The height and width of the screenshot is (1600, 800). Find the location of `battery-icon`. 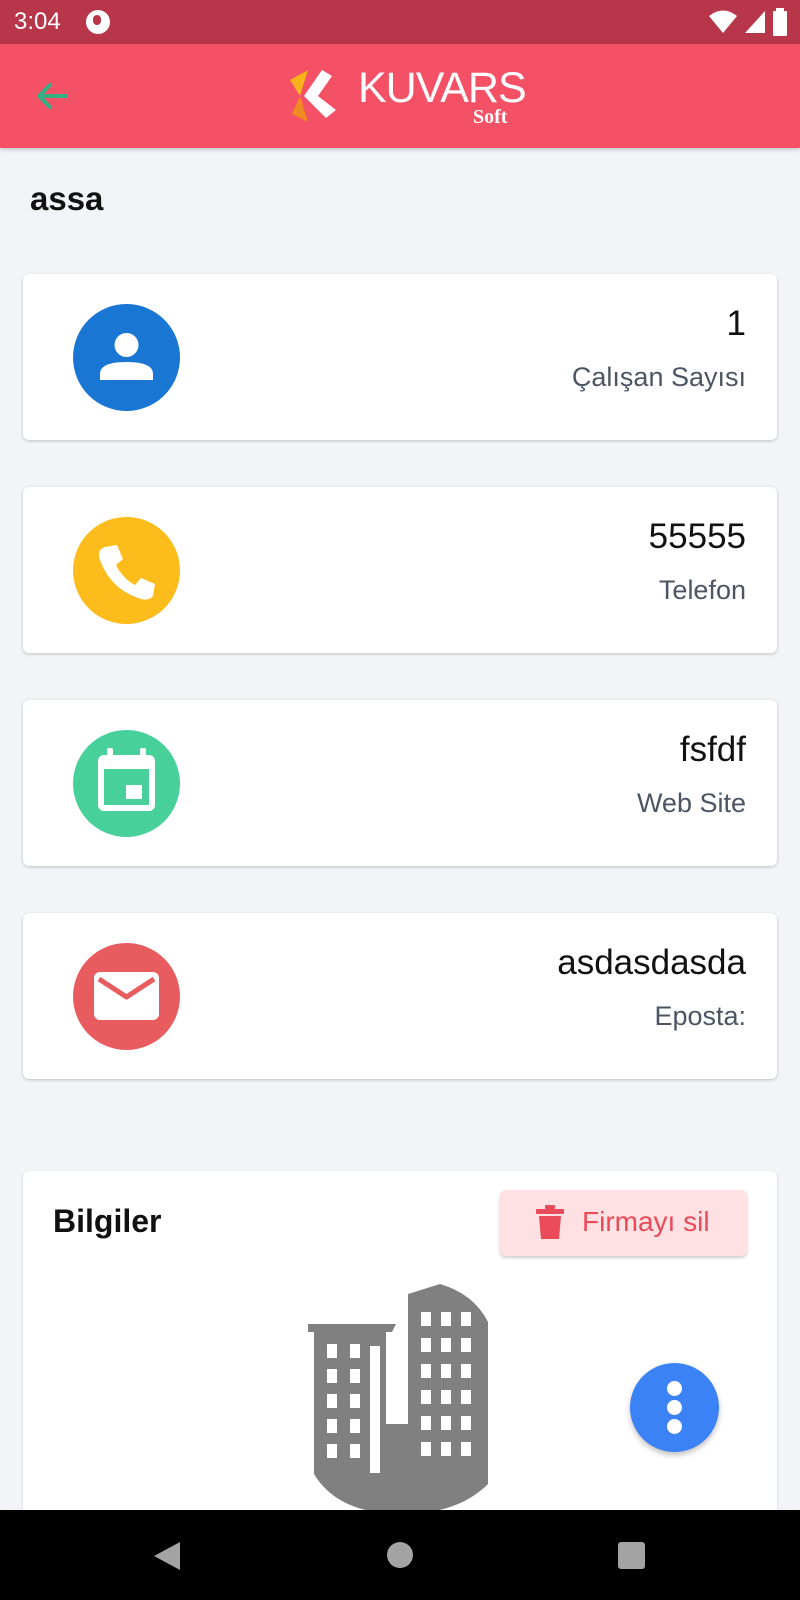

battery-icon is located at coordinates (780, 22).